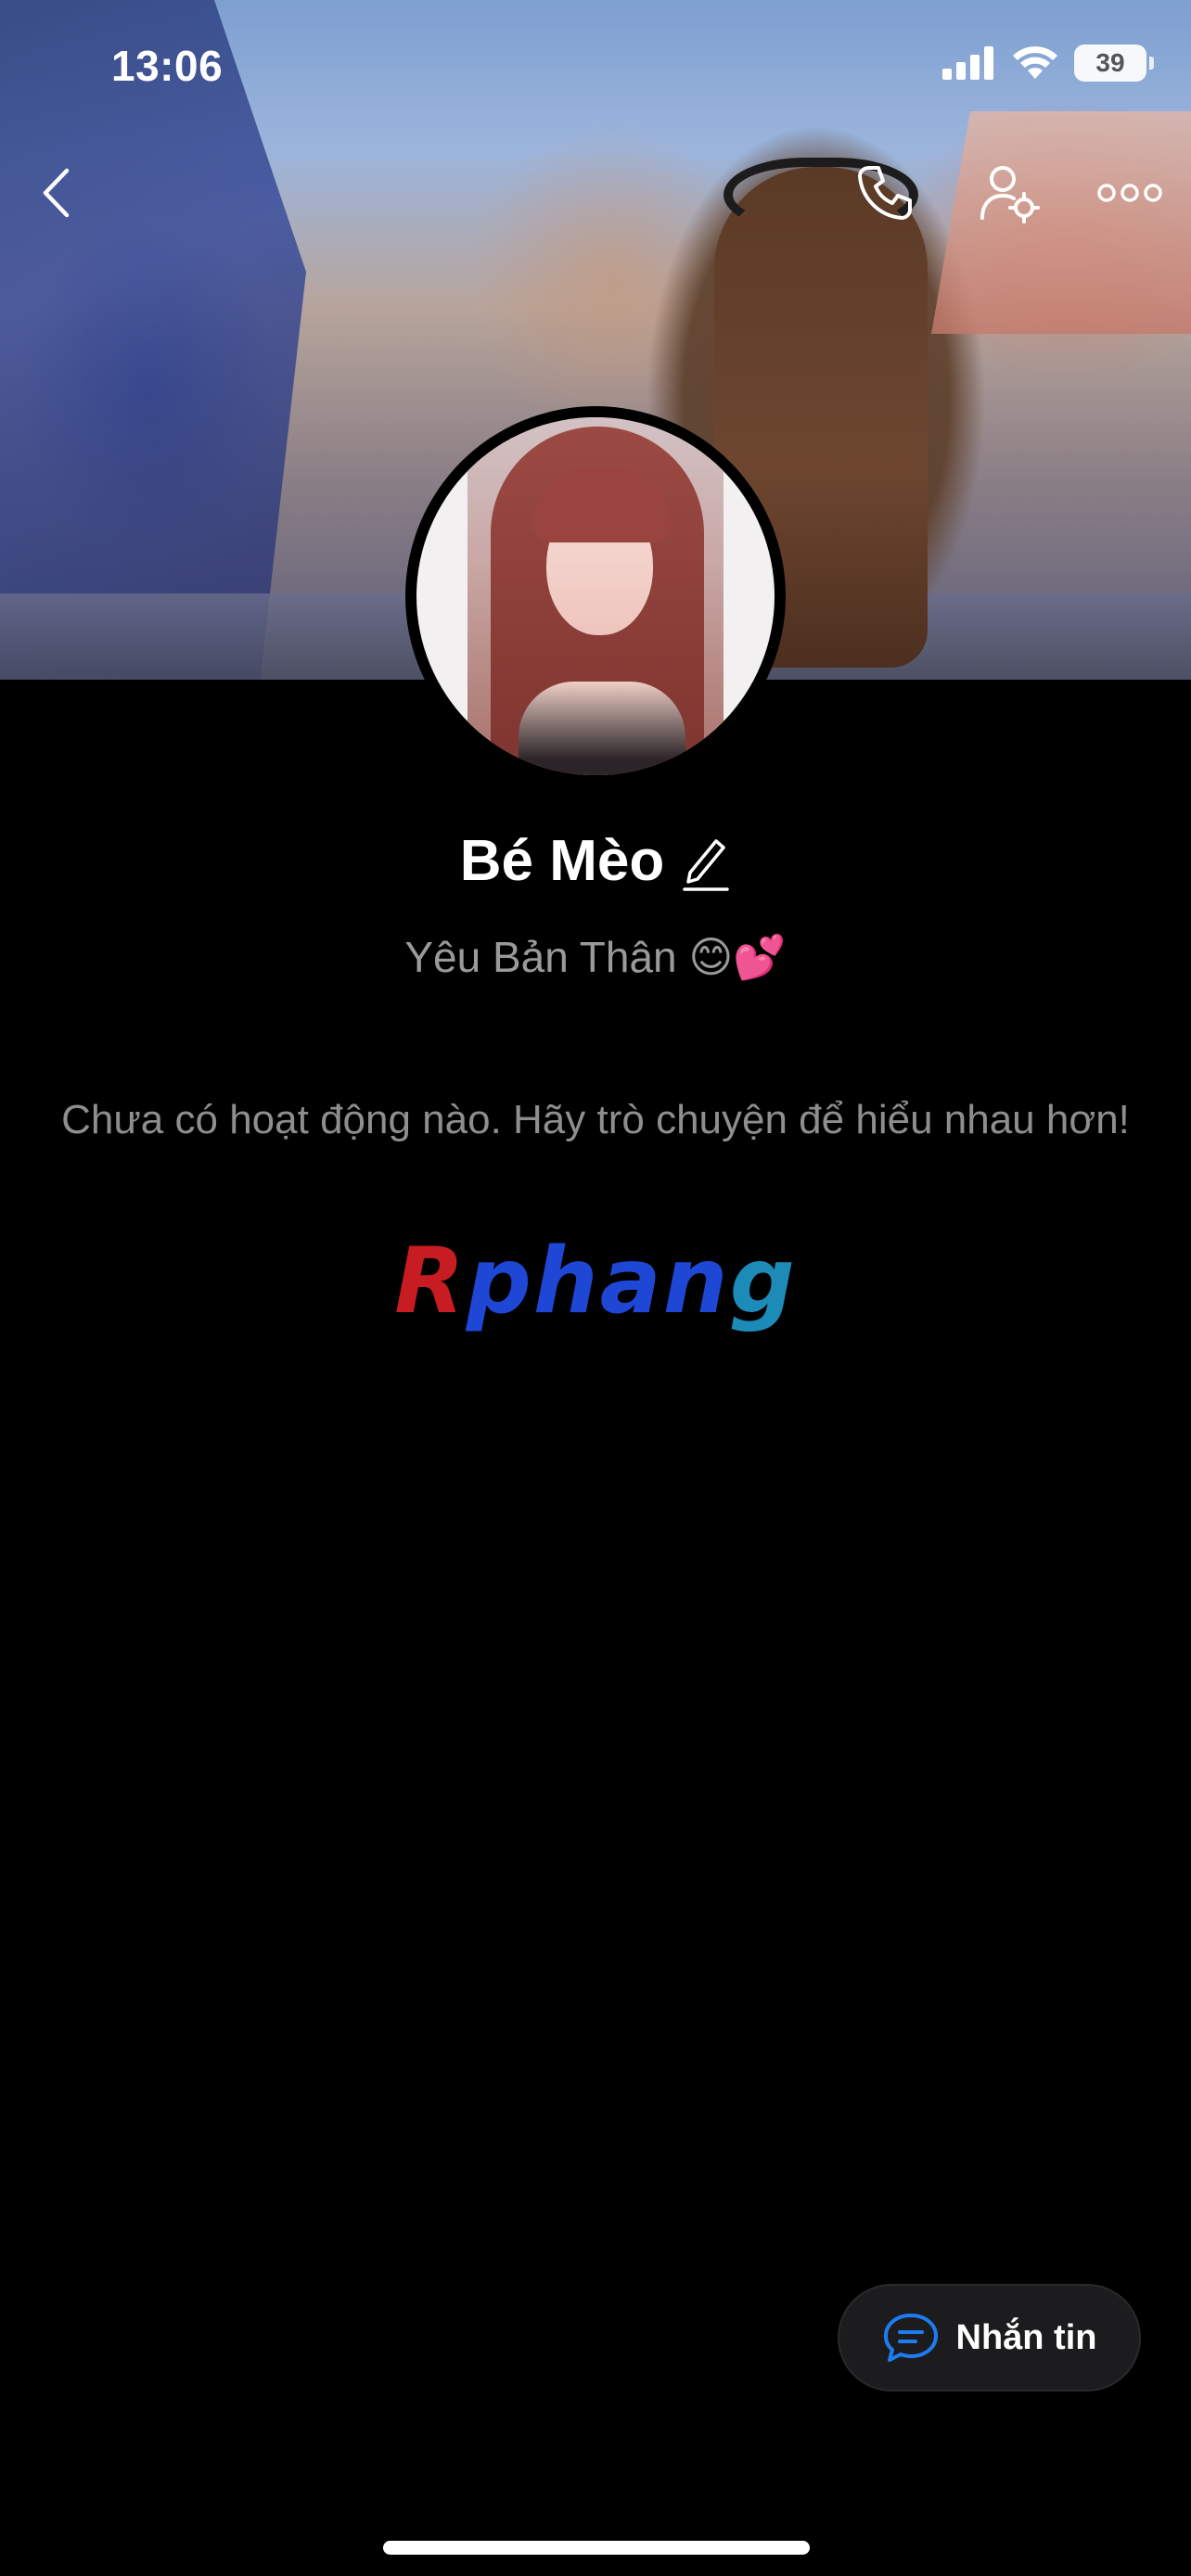  I want to click on bio-text: Yêu Bản Thân, so click(540, 957).